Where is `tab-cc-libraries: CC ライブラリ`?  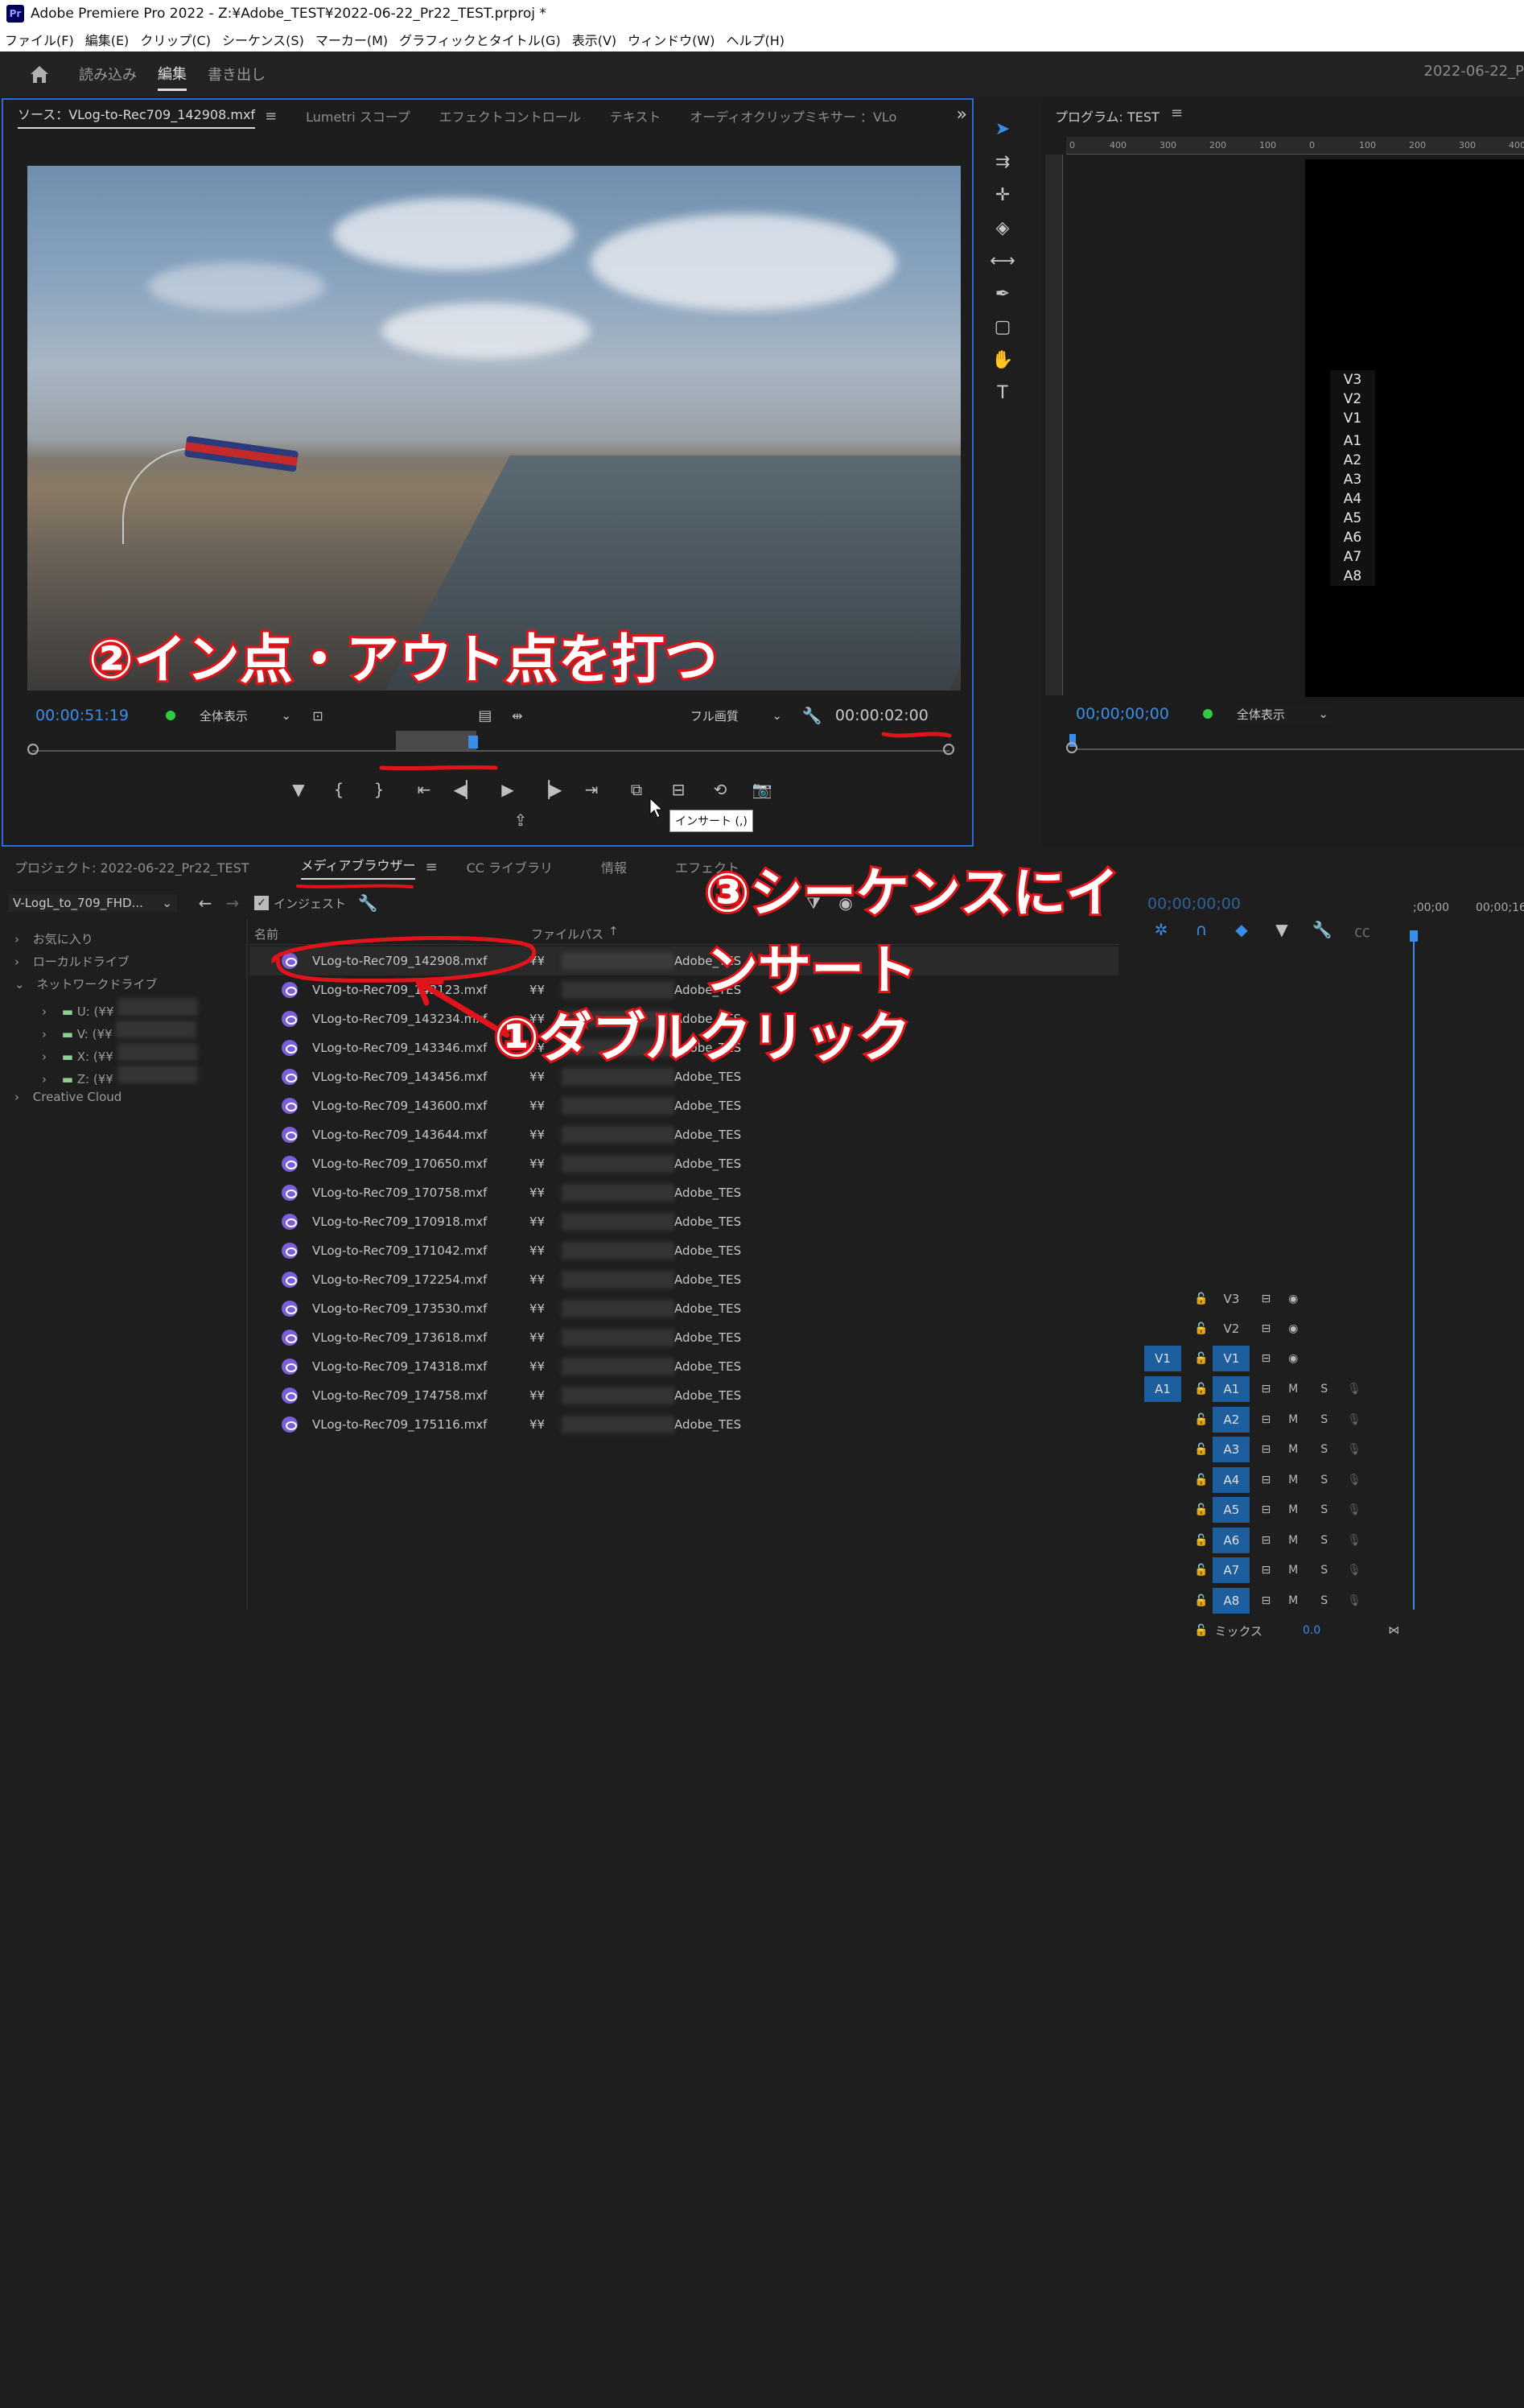 tab-cc-libraries: CC ライブラリ is located at coordinates (510, 866).